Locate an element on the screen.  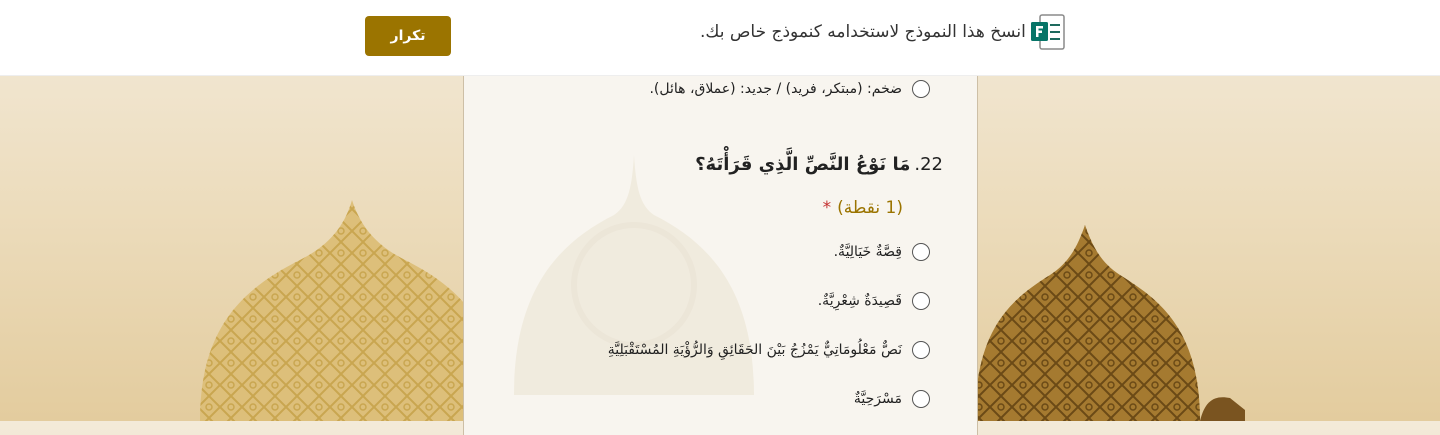
option-4: مَسْرَحِيَّةٌ is located at coordinates (892, 399).